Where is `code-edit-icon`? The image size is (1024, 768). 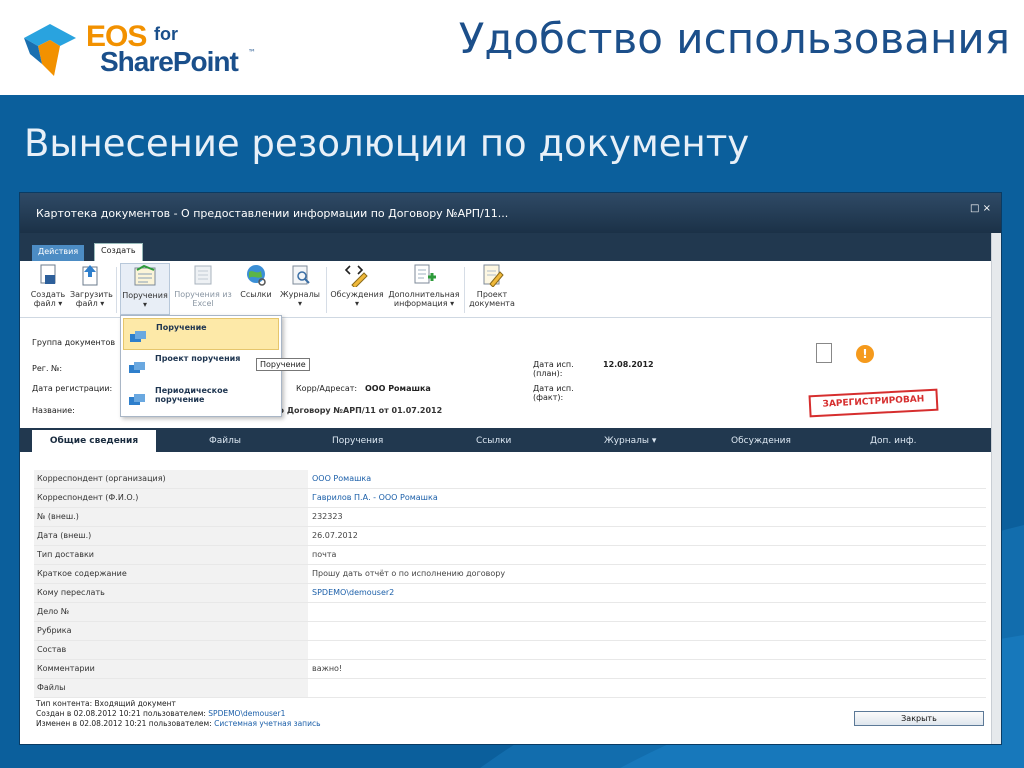 code-edit-icon is located at coordinates (357, 276).